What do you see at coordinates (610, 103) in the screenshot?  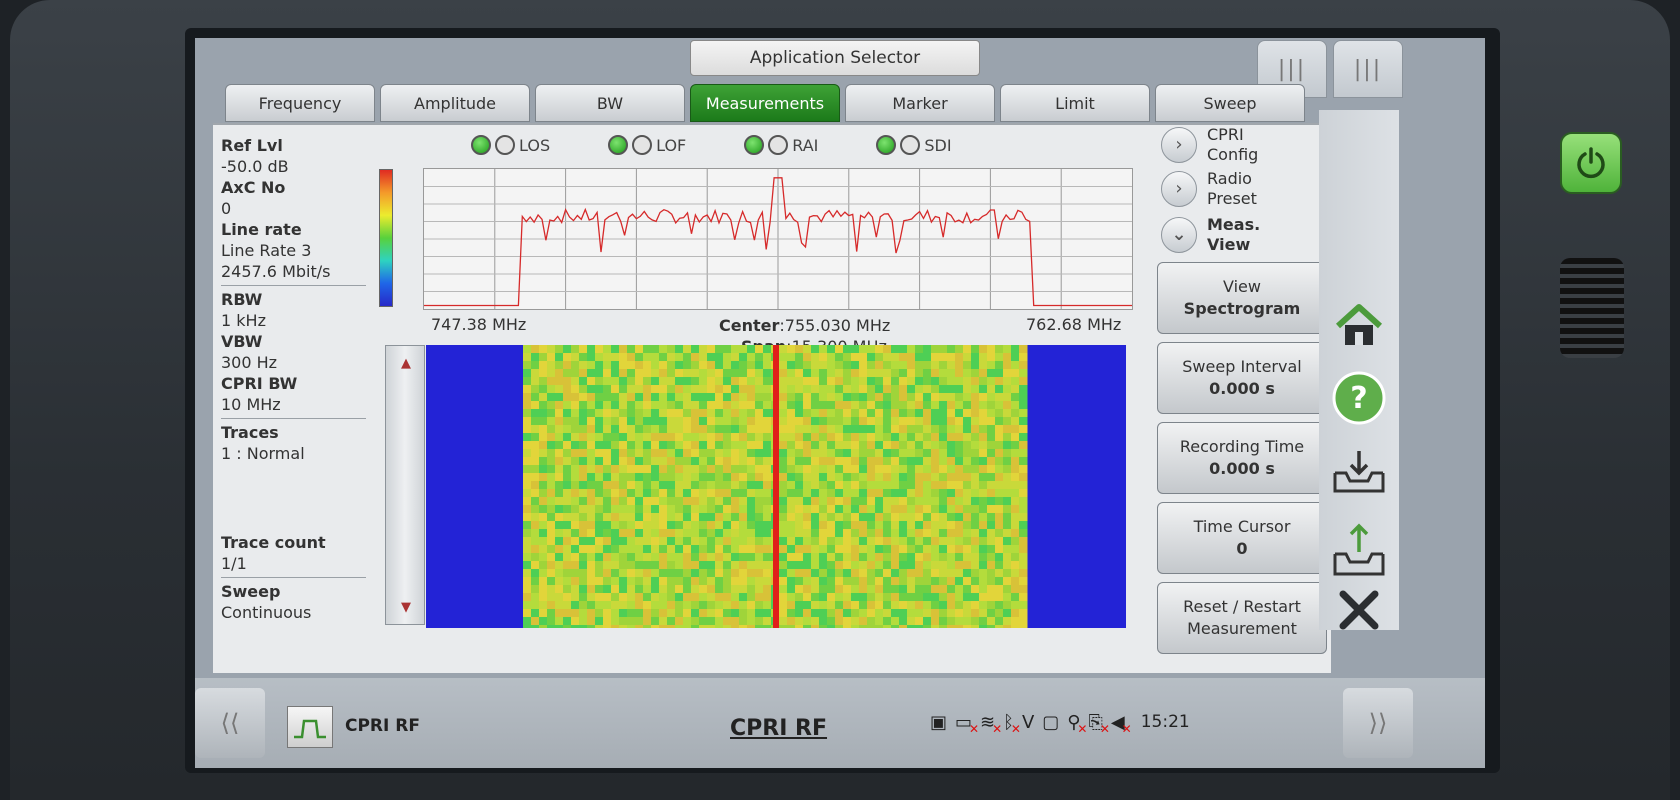 I see `tab-bw: BW` at bounding box center [610, 103].